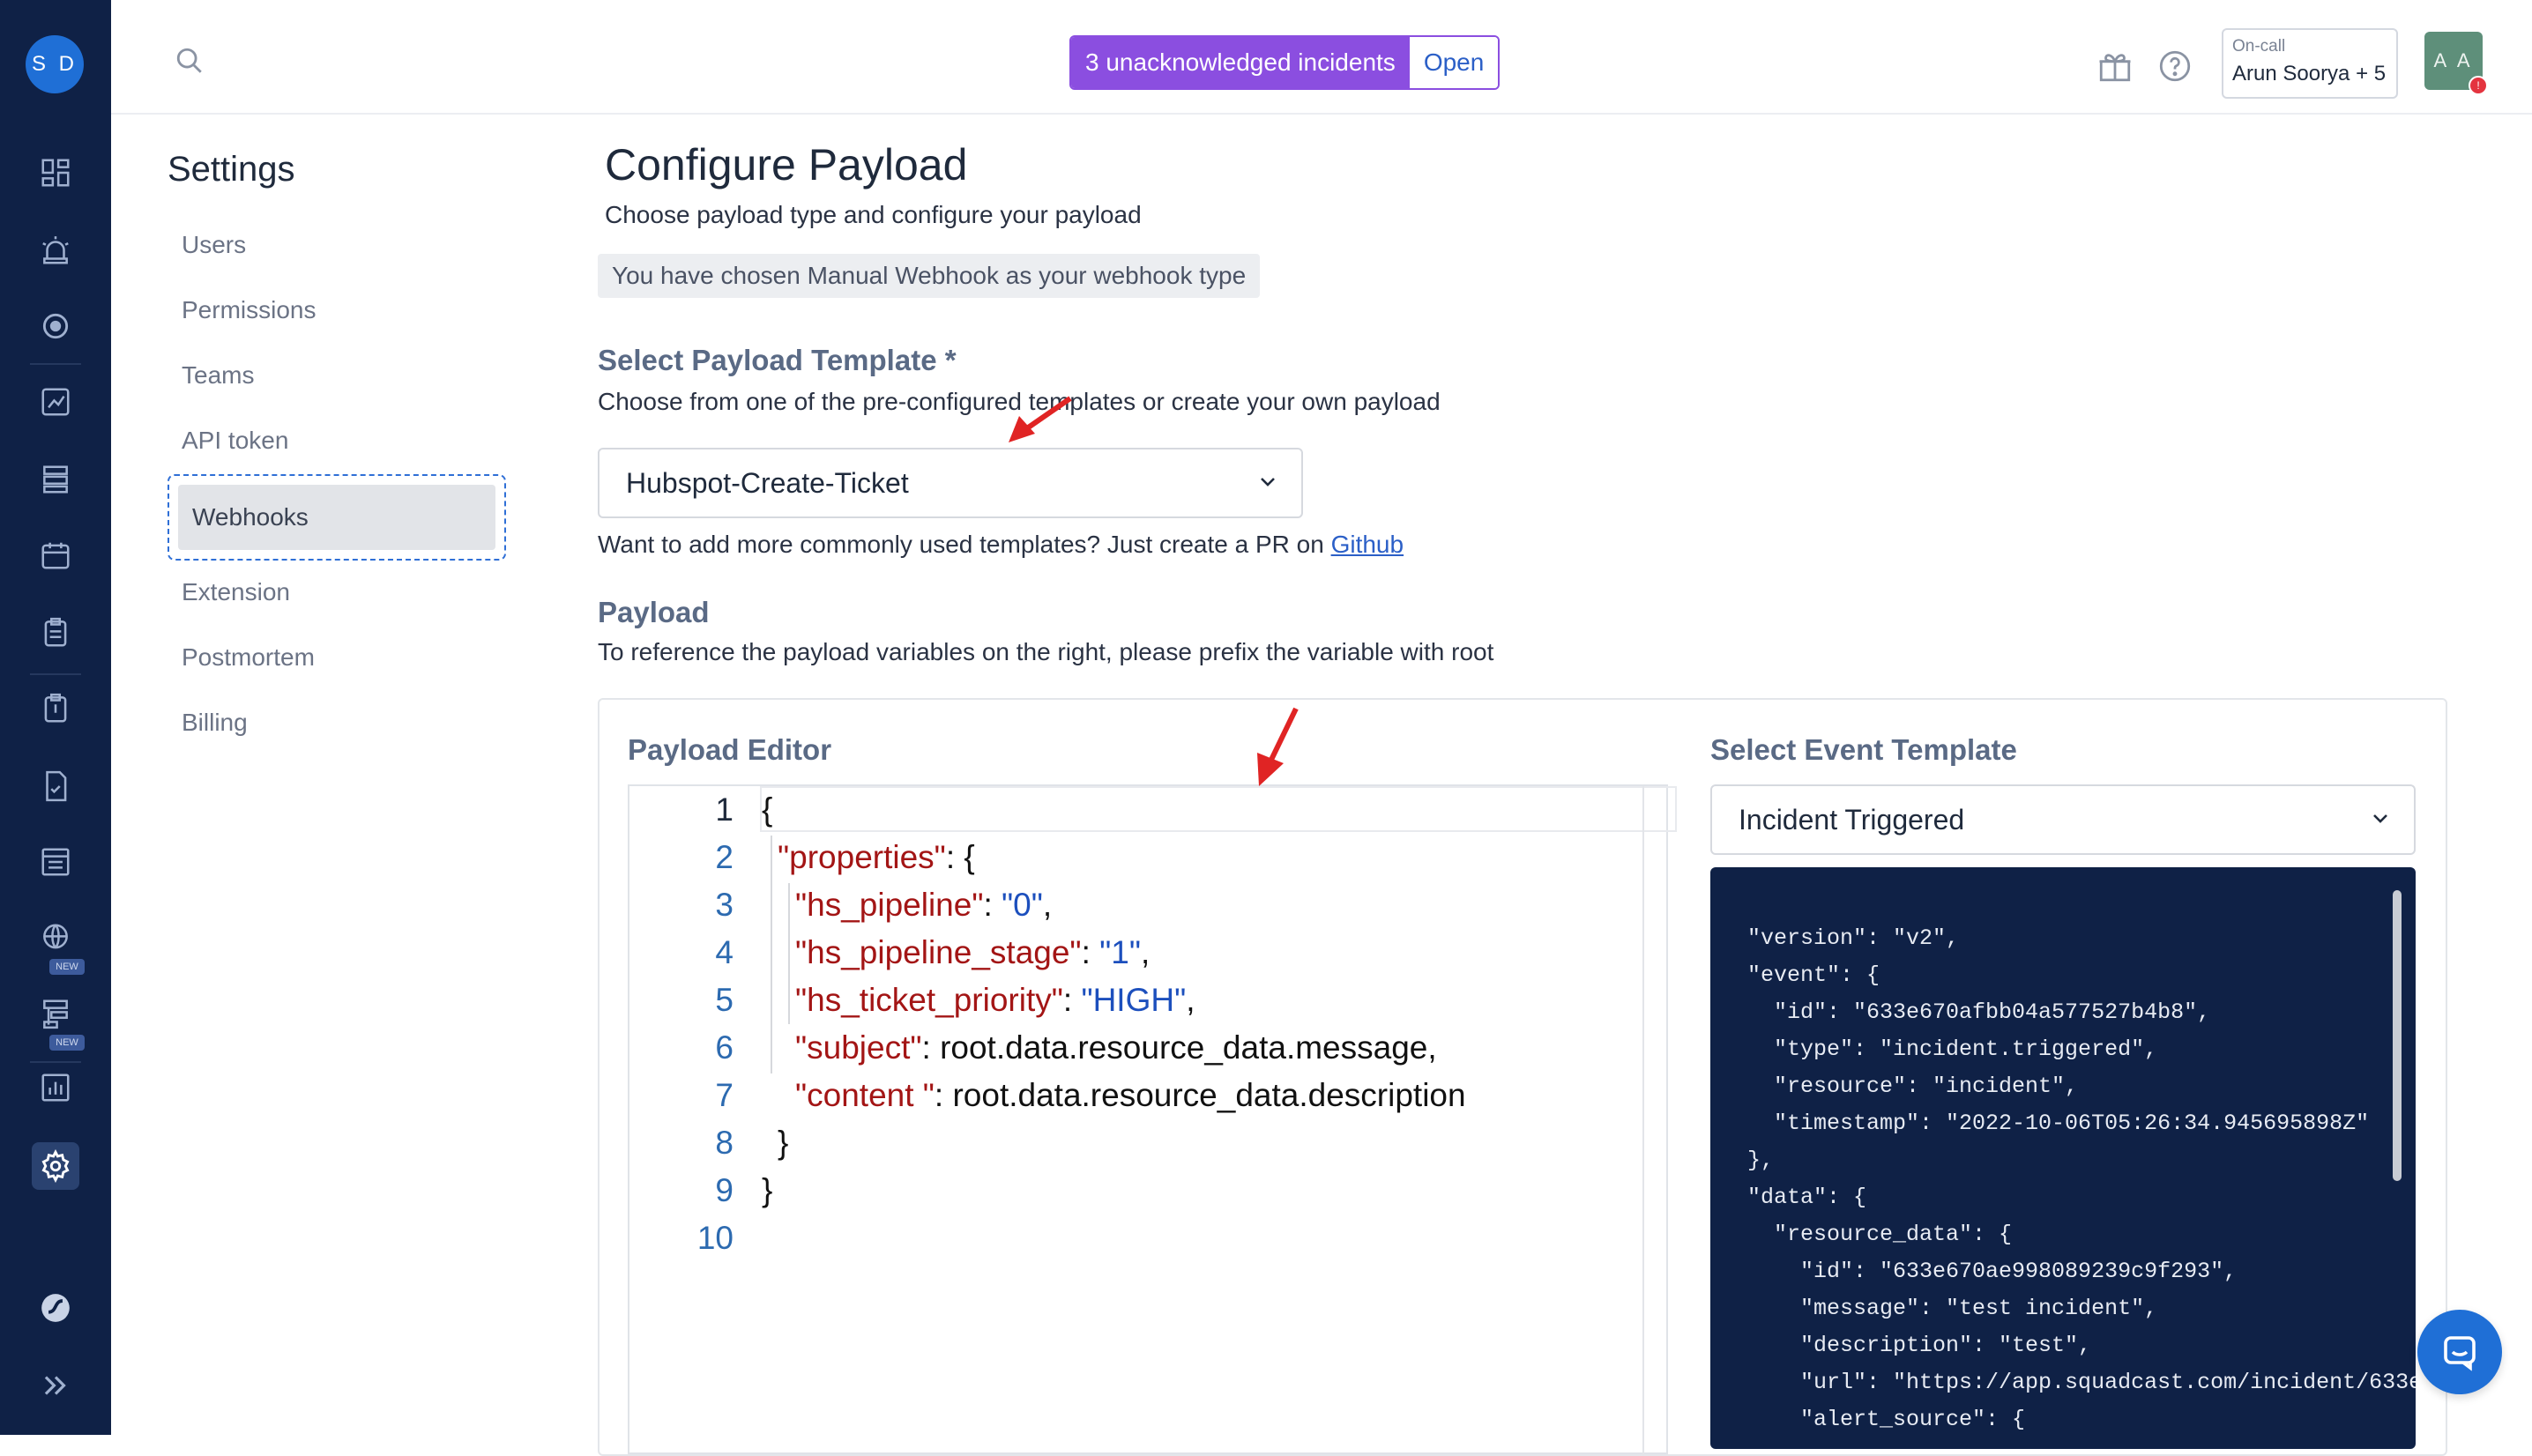  What do you see at coordinates (768, 482) in the screenshot?
I see `payload-template-value: Hubspot-Create-Ticket` at bounding box center [768, 482].